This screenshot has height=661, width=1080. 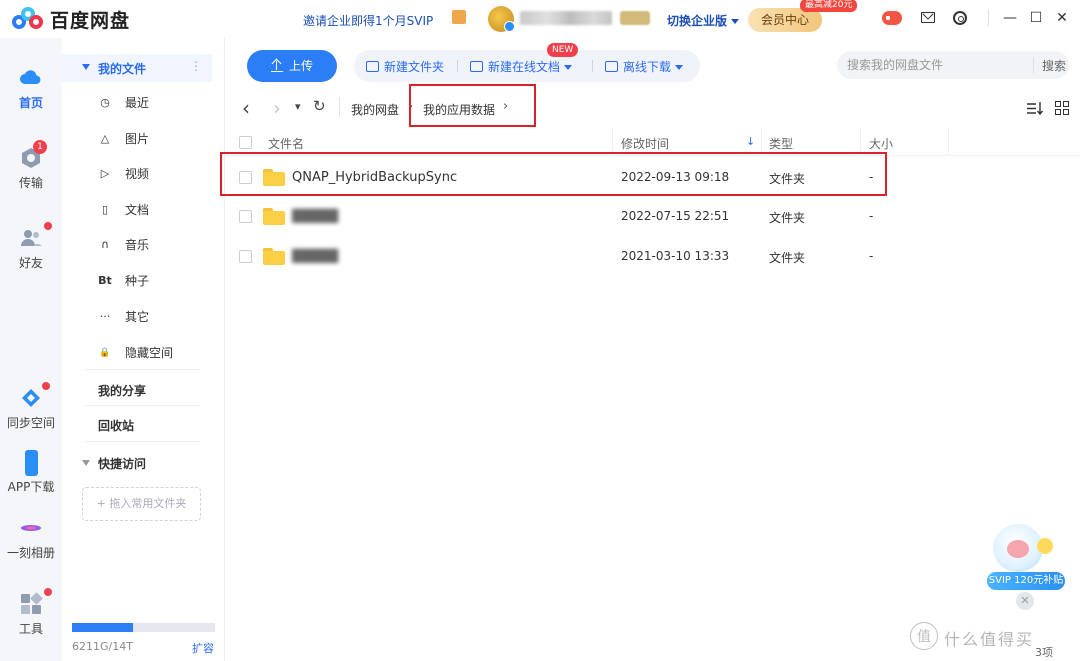 I want to click on rail-item-transfer: 1 传输, so click(x=31, y=165).